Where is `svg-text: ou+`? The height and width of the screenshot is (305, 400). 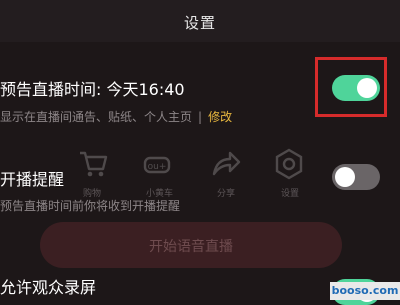
svg-text: ou+ is located at coordinates (157, 167).